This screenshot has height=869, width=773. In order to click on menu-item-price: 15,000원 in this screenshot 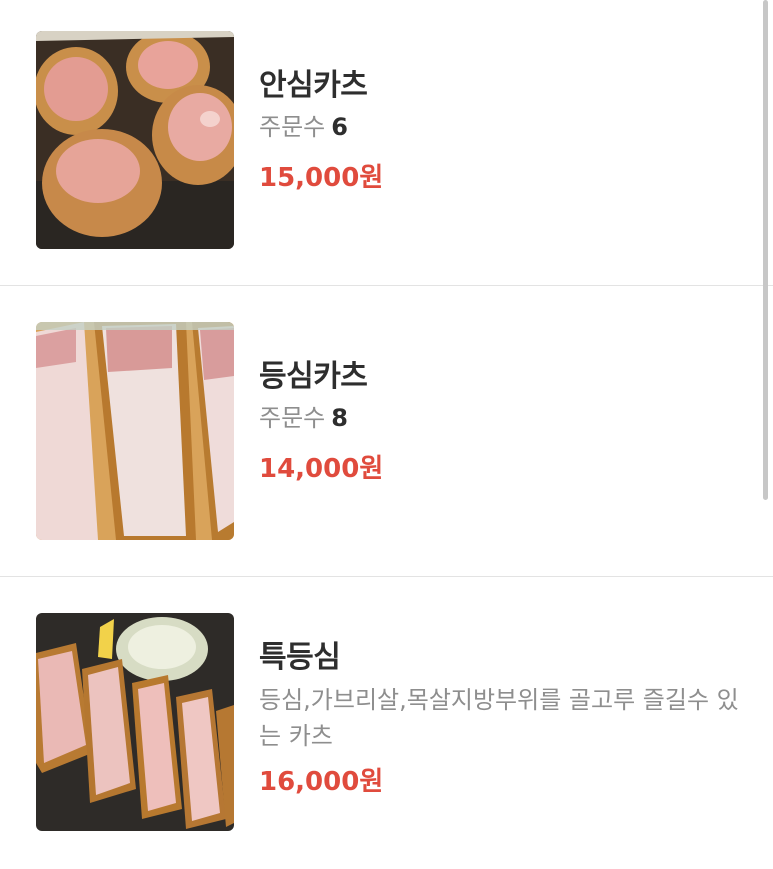, I will do `click(321, 178)`.